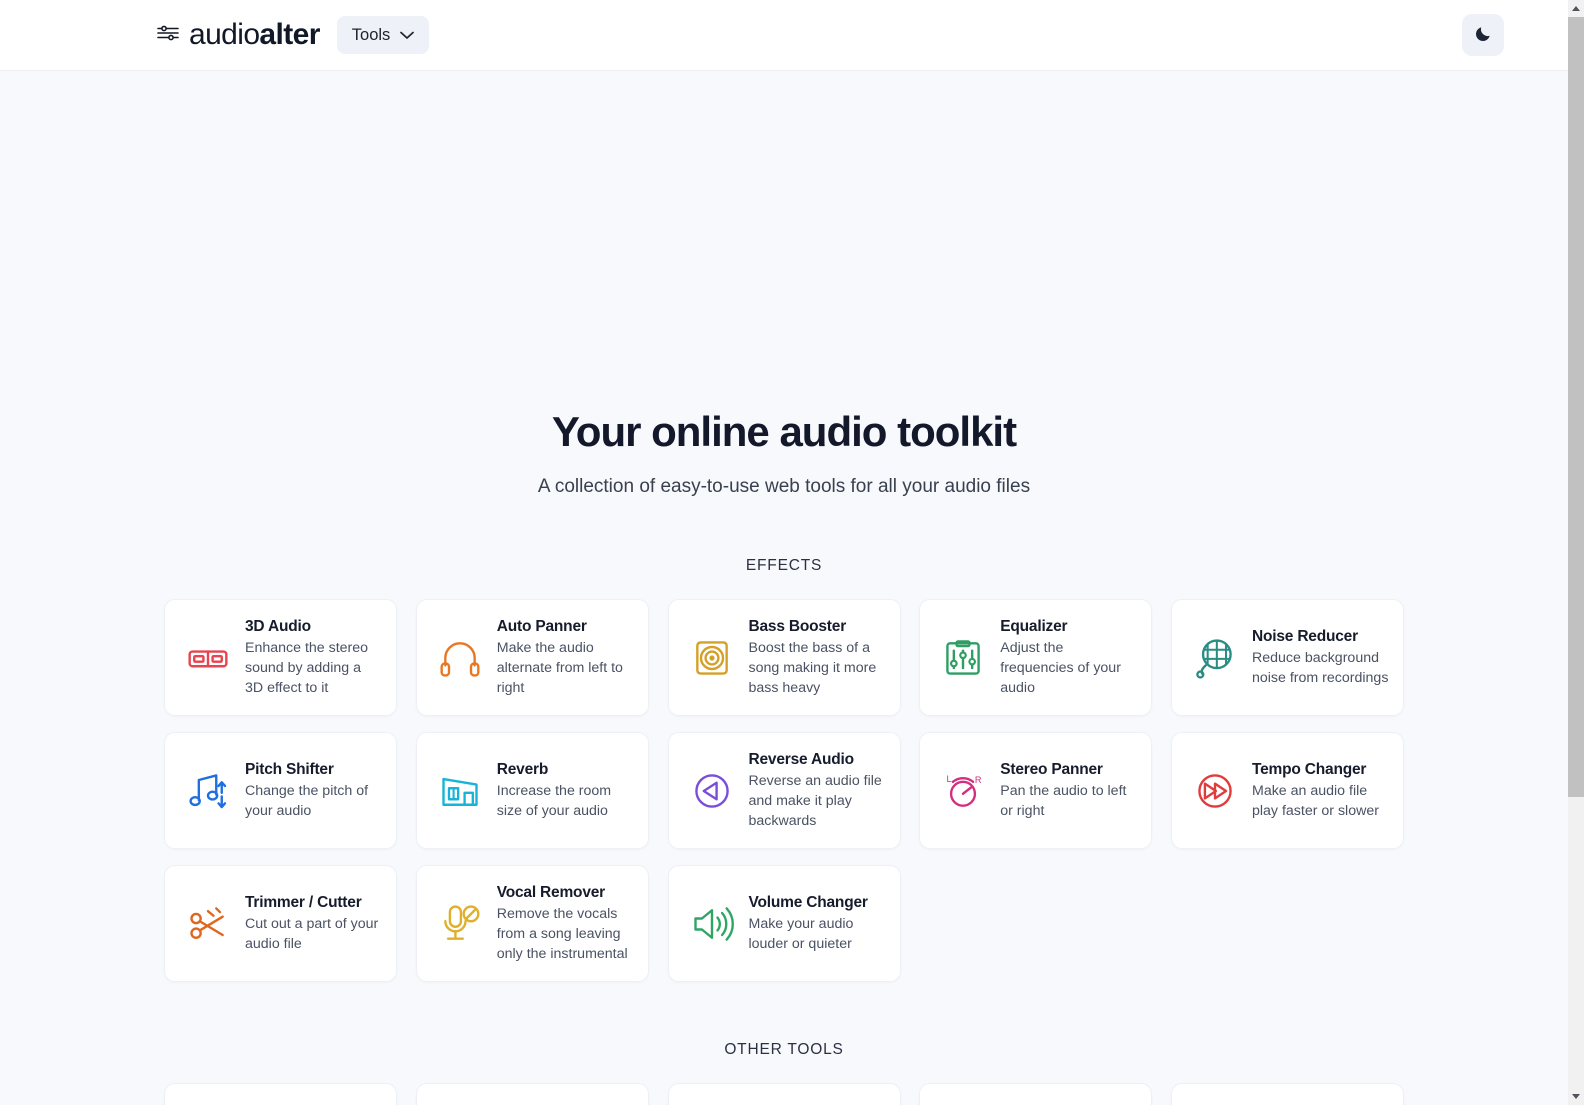 The height and width of the screenshot is (1105, 1584). I want to click on tool-card: BPM Detector, so click(280, 1094).